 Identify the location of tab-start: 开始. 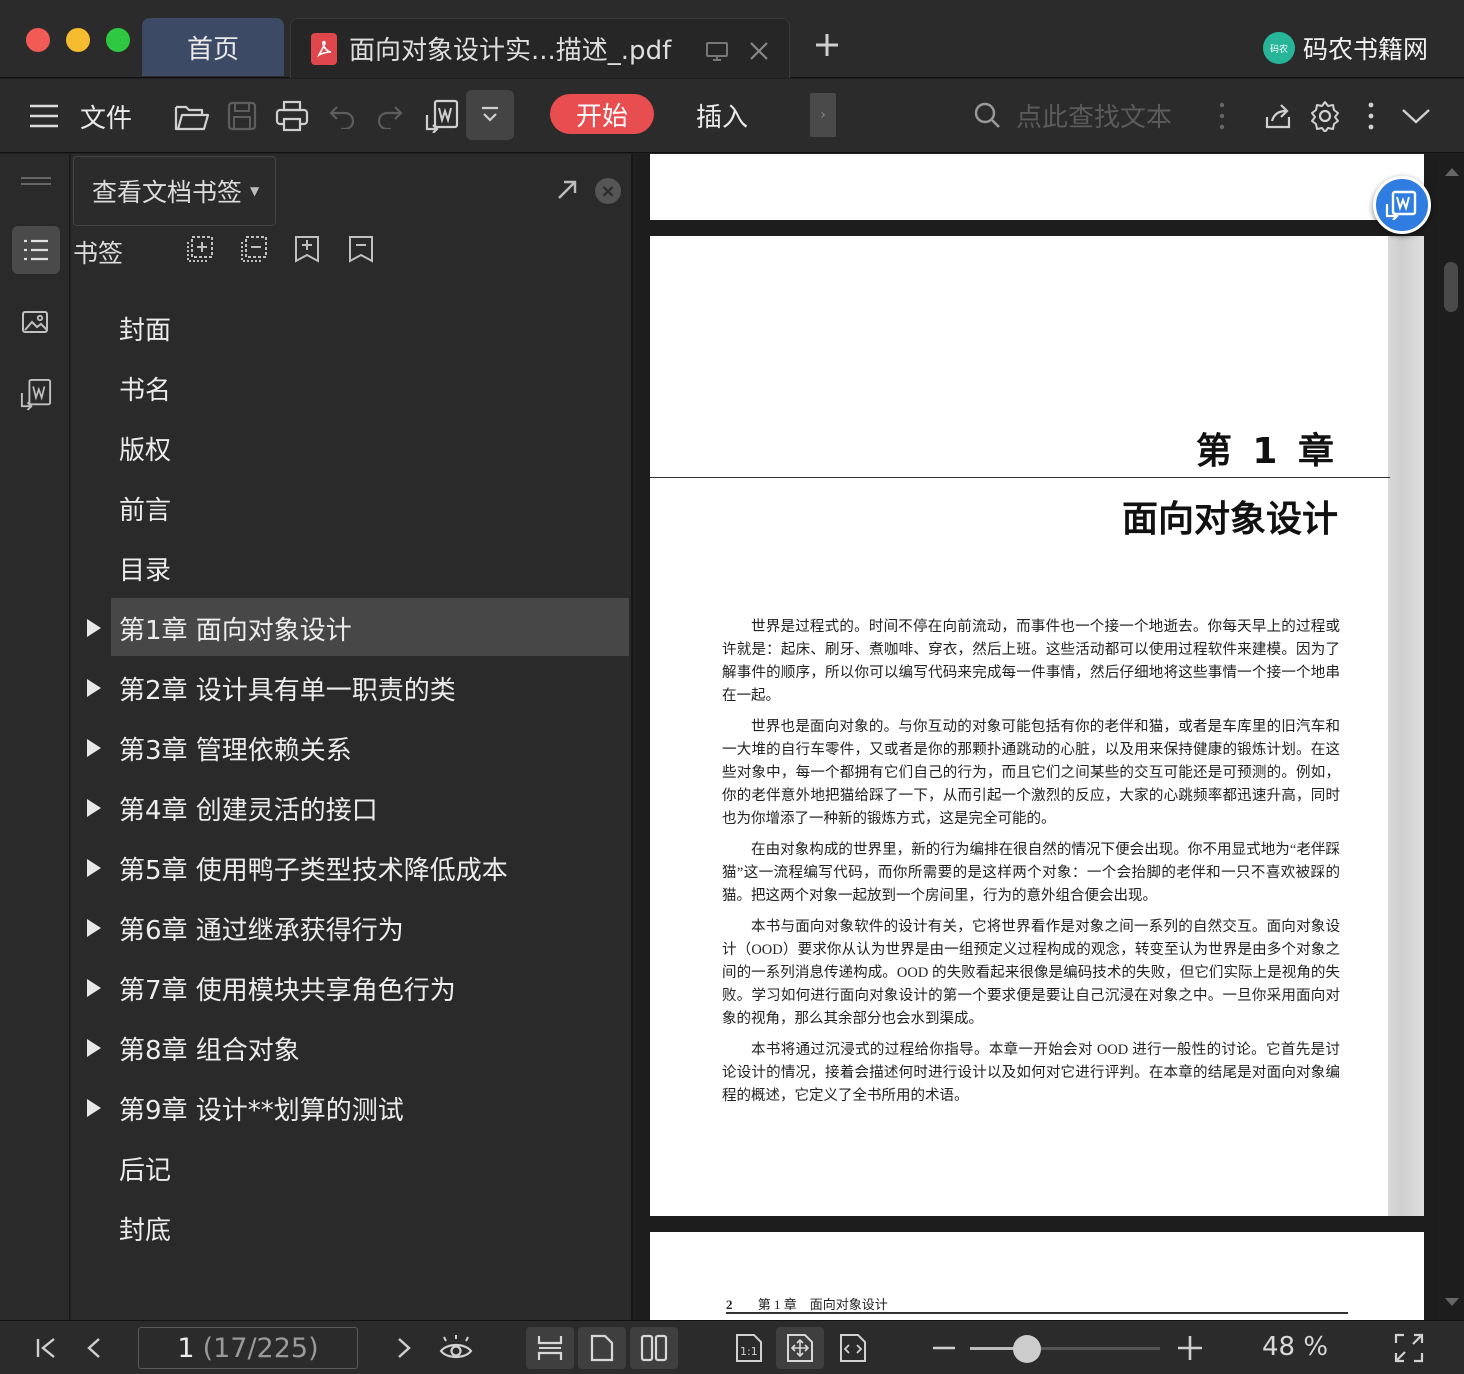
(602, 114).